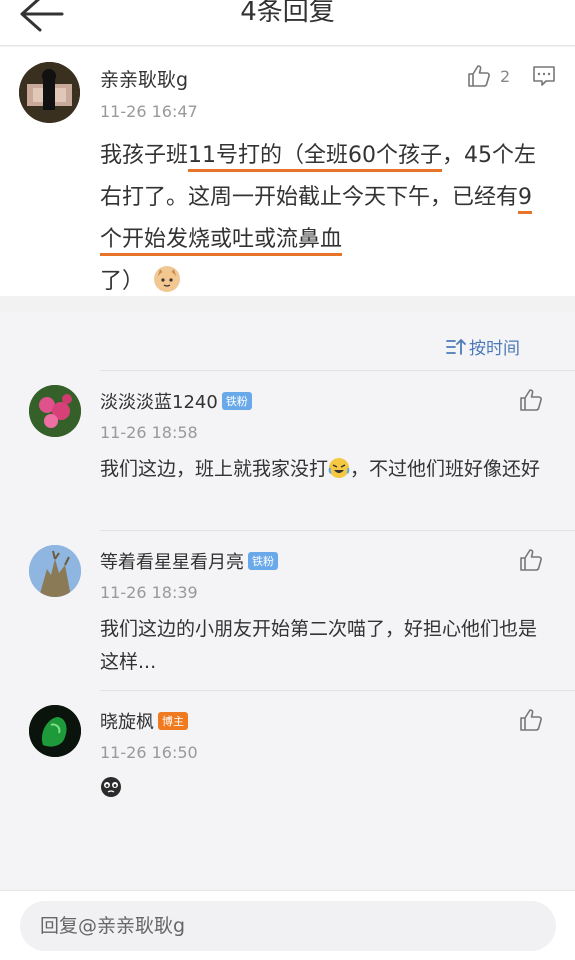  I want to click on reply-input: 回复@亲亲耿耿g, so click(288, 926).